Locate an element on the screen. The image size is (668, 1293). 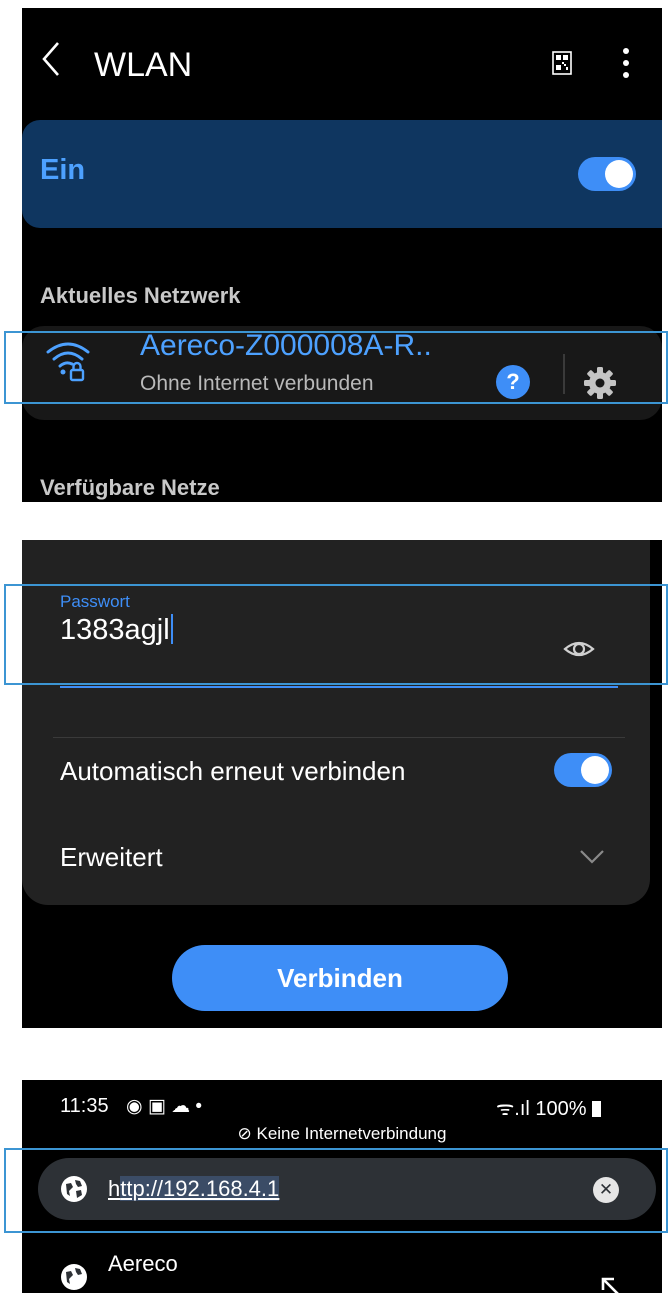
arrow-up-left-icon is located at coordinates (611, 1284).